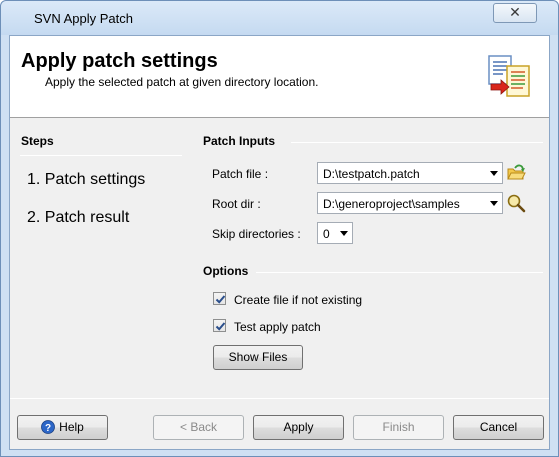 Image resolution: width=559 pixels, height=457 pixels. I want to click on help-button: ? Help, so click(62, 427).